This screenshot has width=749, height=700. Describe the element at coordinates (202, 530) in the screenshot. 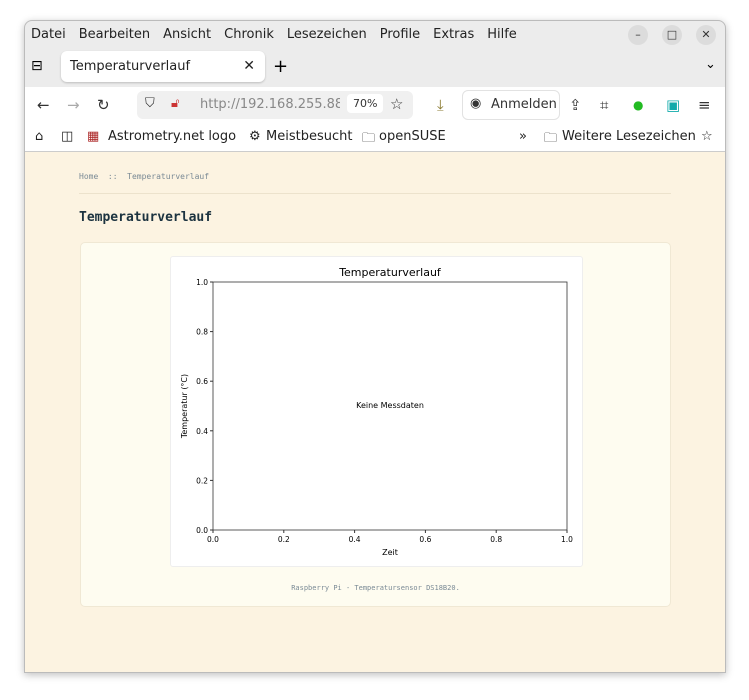

I see `y-tick-label: 0.0` at that location.